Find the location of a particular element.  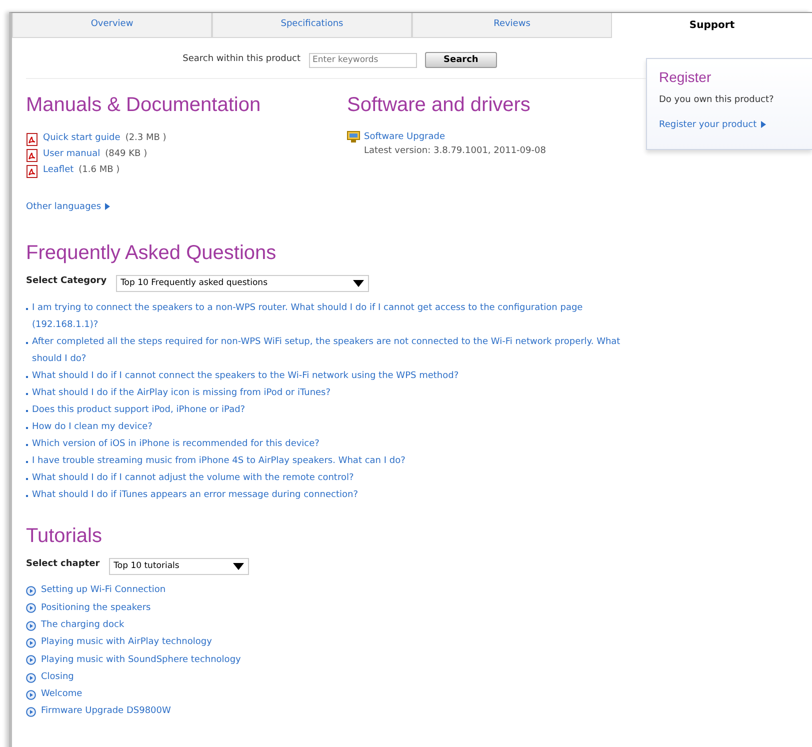

select-label: Select chapter is located at coordinates (63, 564).